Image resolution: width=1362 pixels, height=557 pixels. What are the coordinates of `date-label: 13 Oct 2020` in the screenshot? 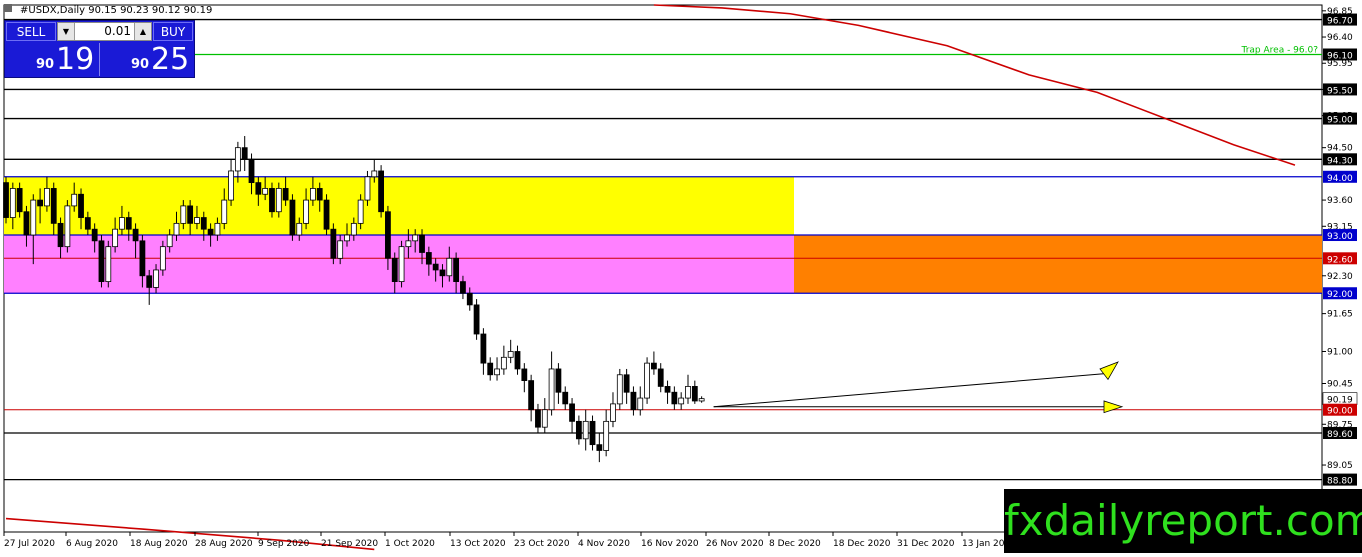 It's located at (478, 544).